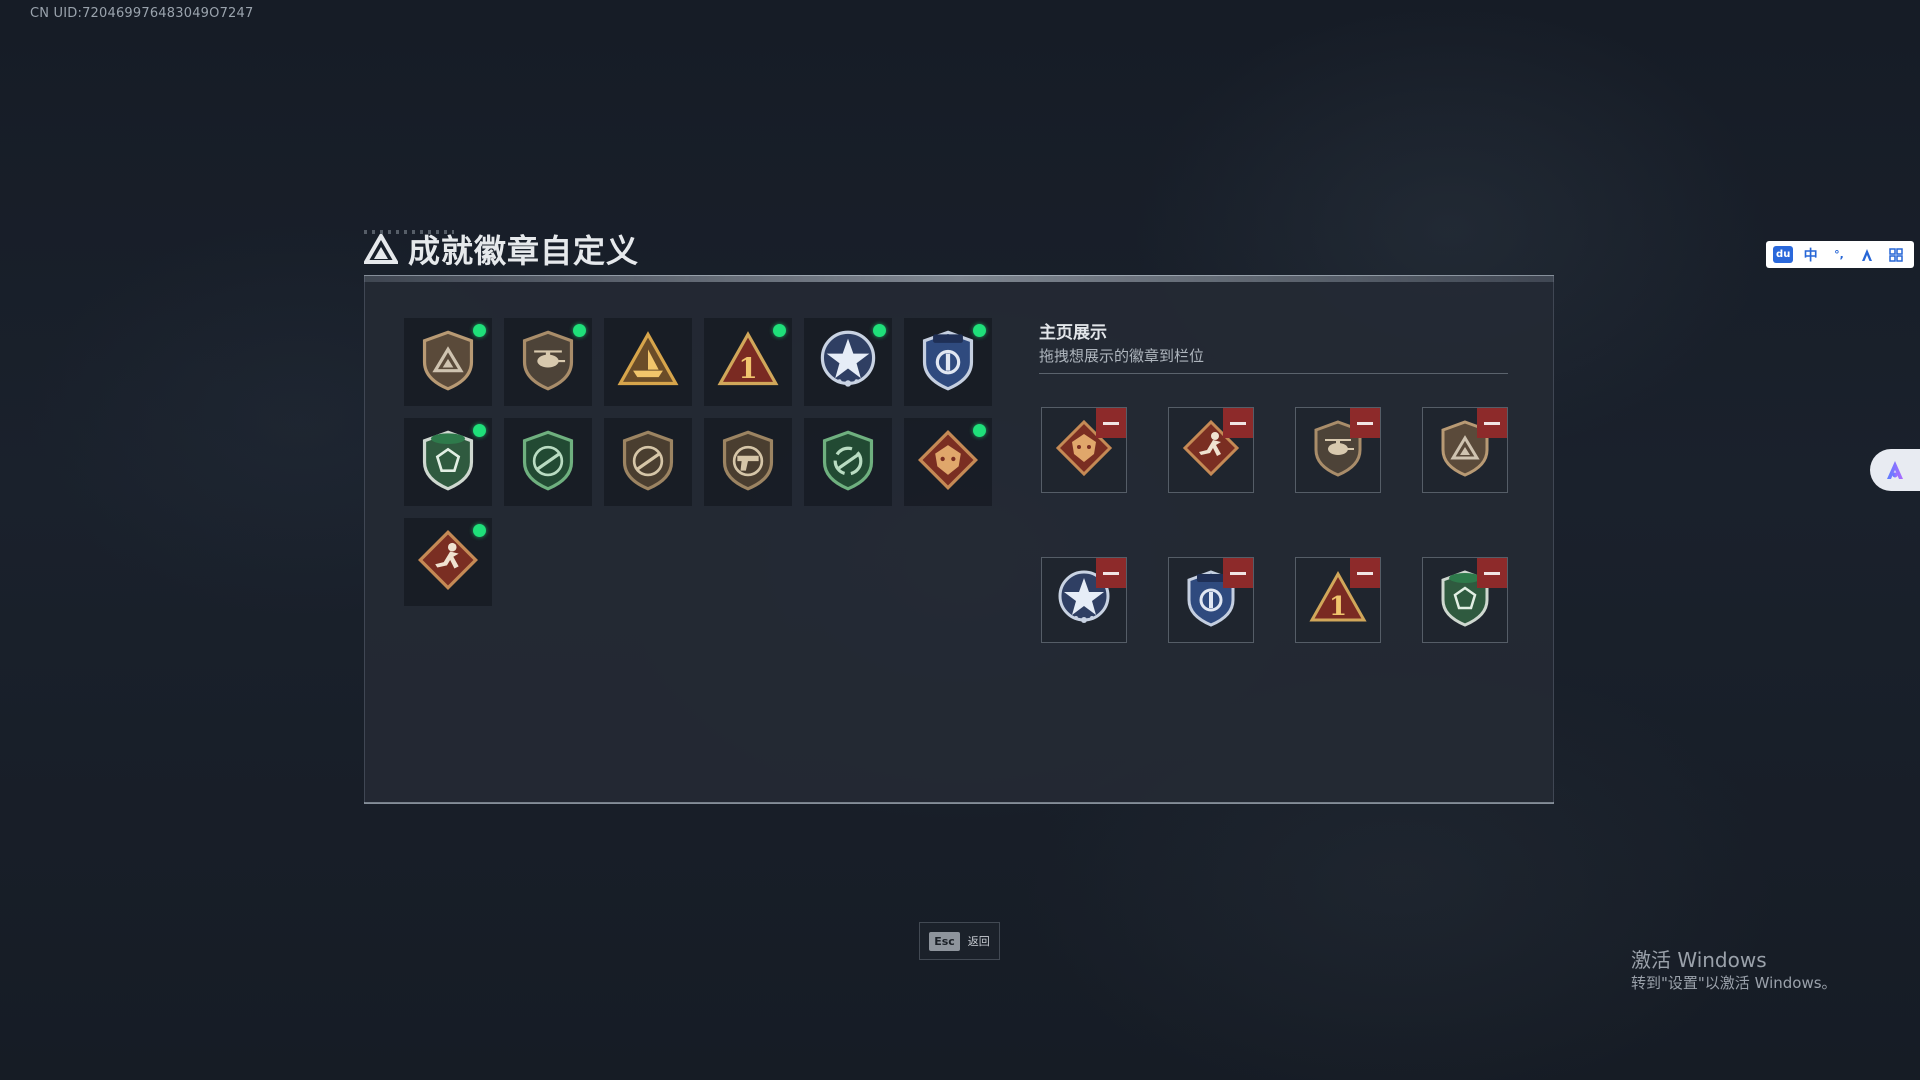 This screenshot has height=1080, width=1920. Describe the element at coordinates (1273, 373) in the screenshot. I see `showcase-divider` at that location.